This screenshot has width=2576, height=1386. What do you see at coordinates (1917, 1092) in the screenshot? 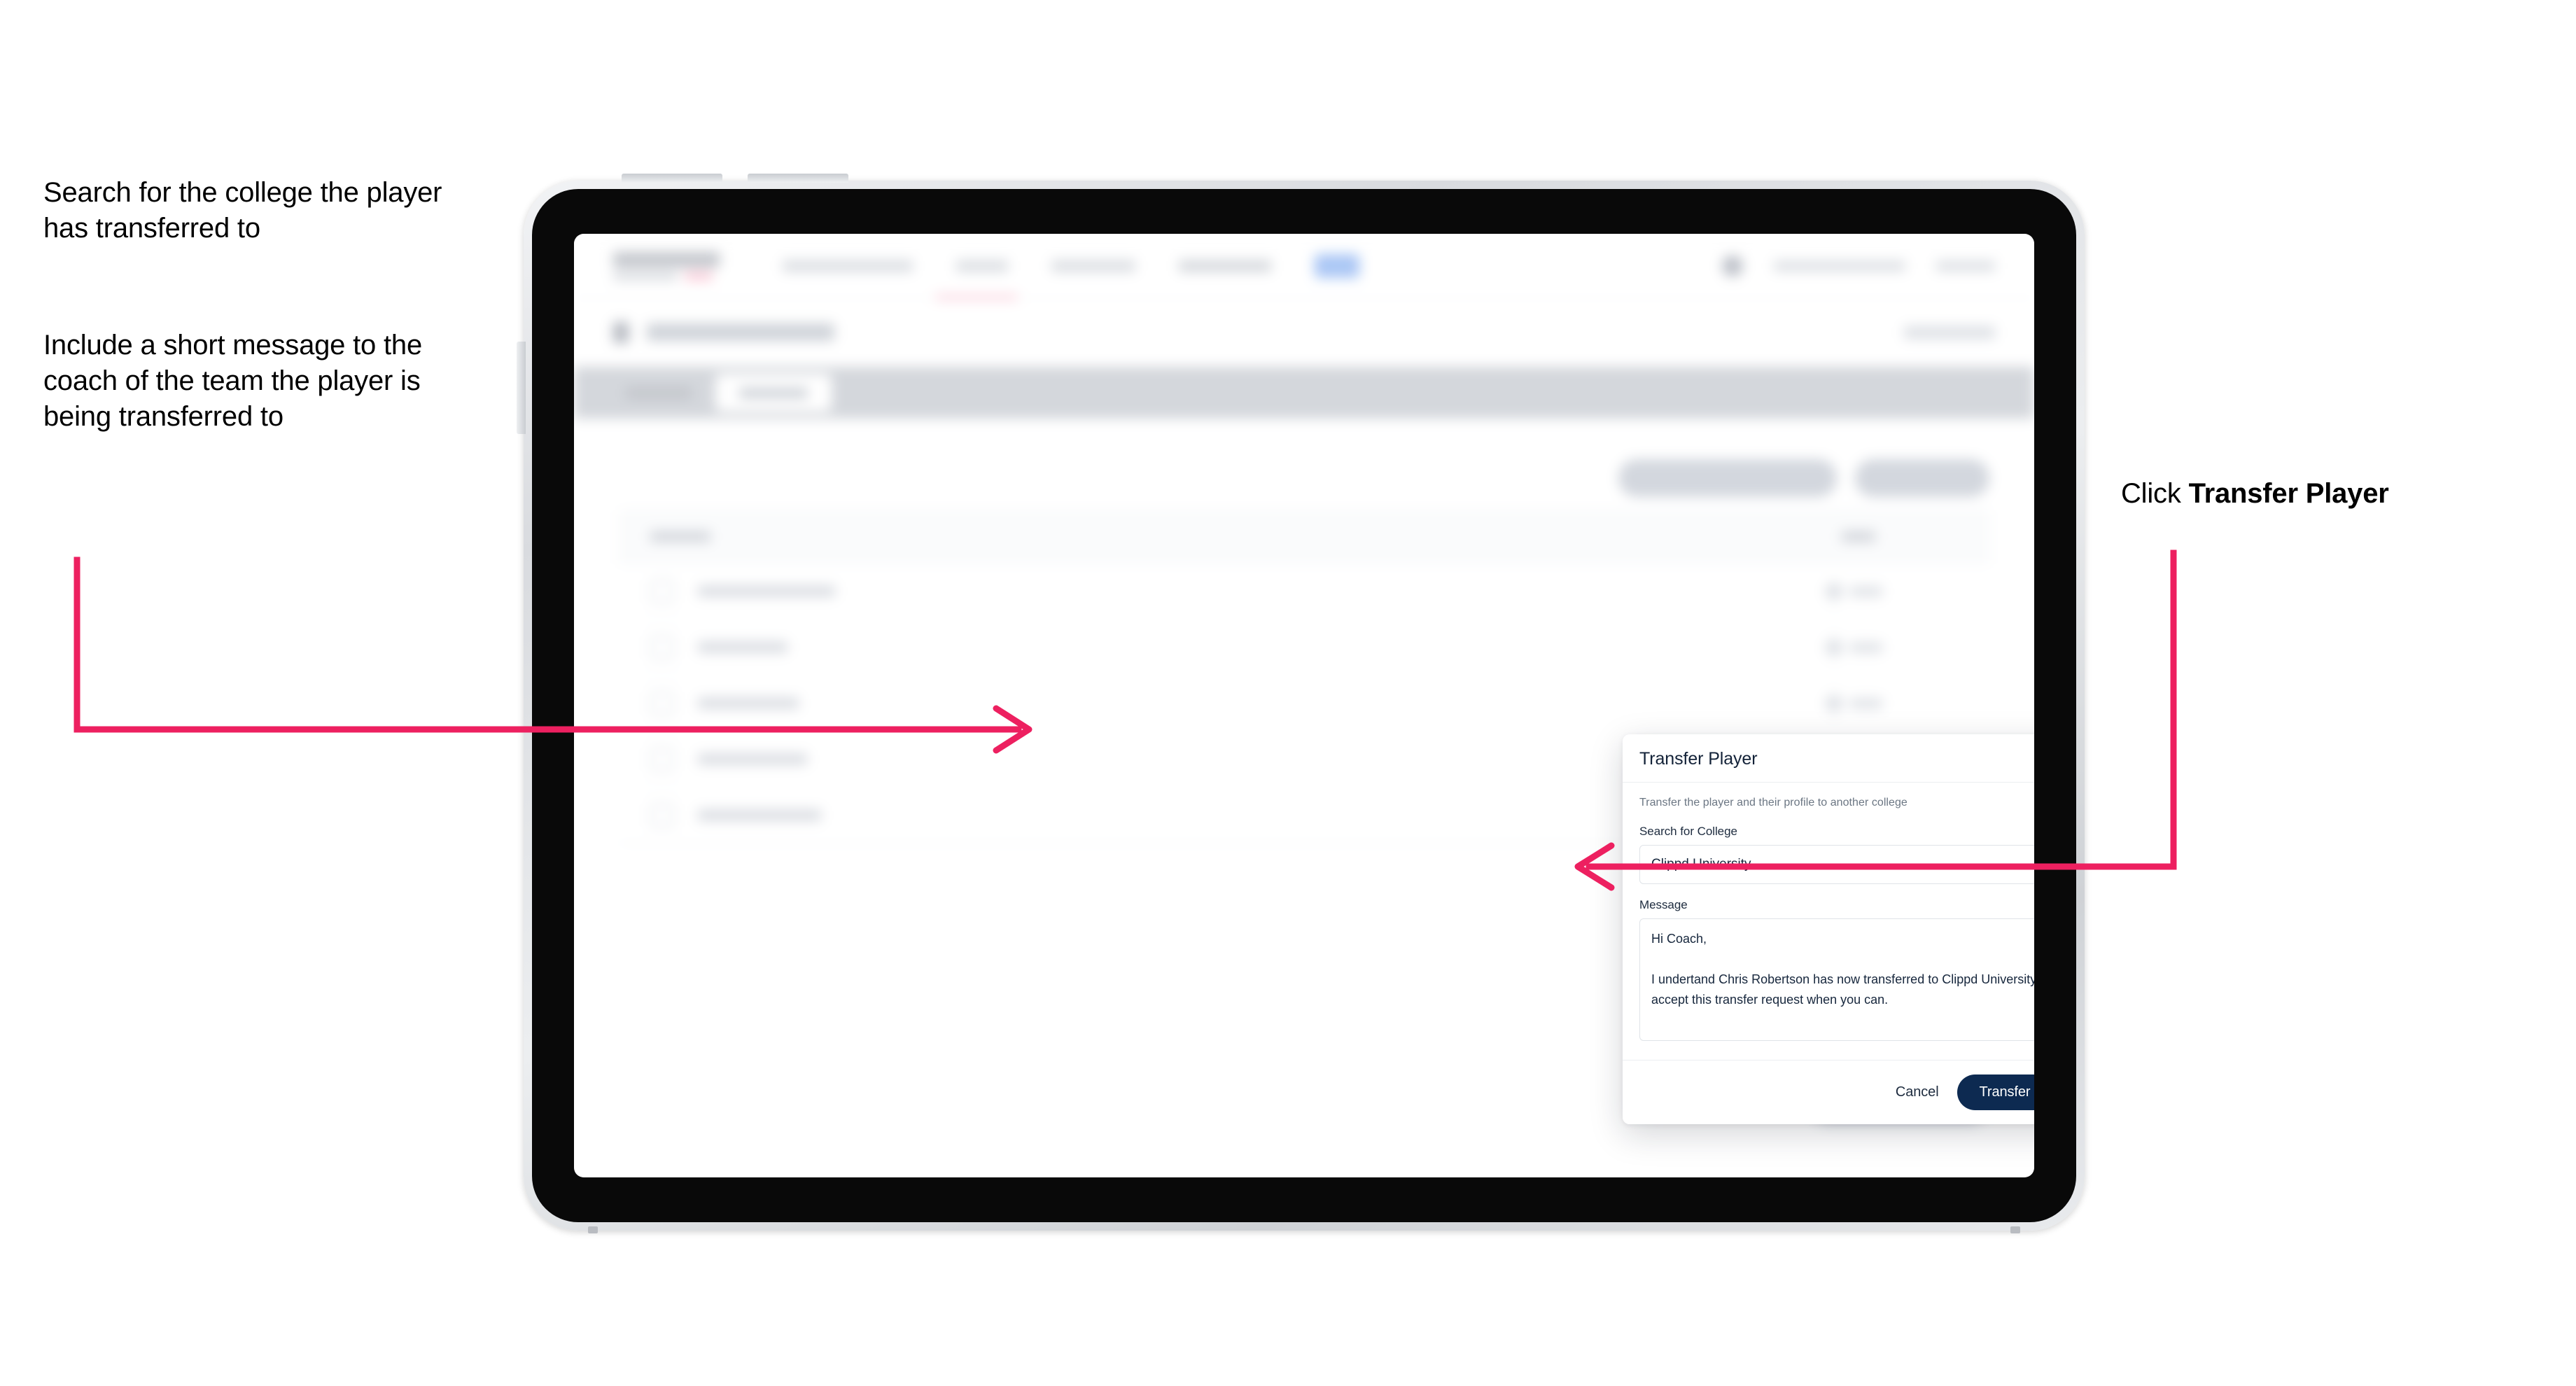
I see `cancel-button: Cancel` at bounding box center [1917, 1092].